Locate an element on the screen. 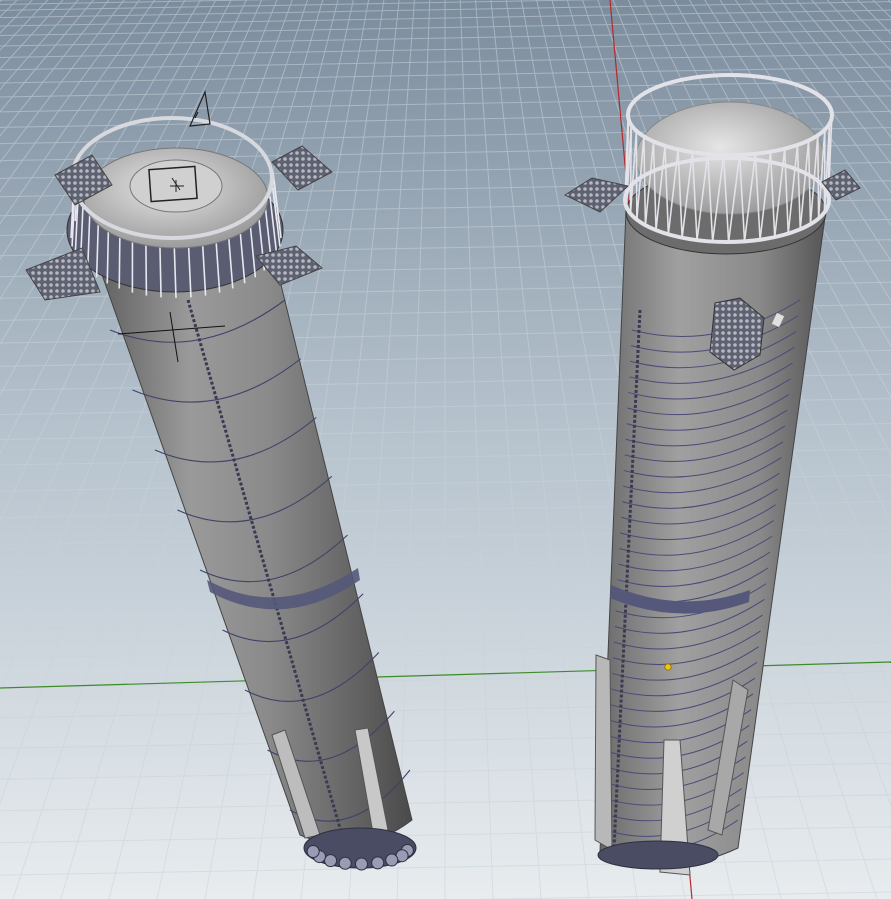  truss-strut is located at coordinates (818, 177).